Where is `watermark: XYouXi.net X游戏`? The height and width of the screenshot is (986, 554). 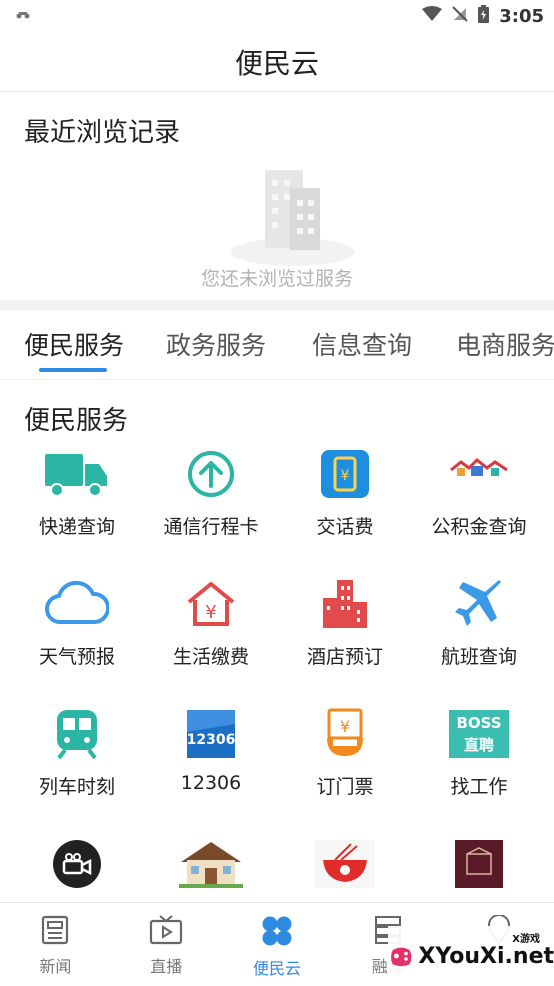 watermark: XYouXi.net X游戏 is located at coordinates (471, 956).